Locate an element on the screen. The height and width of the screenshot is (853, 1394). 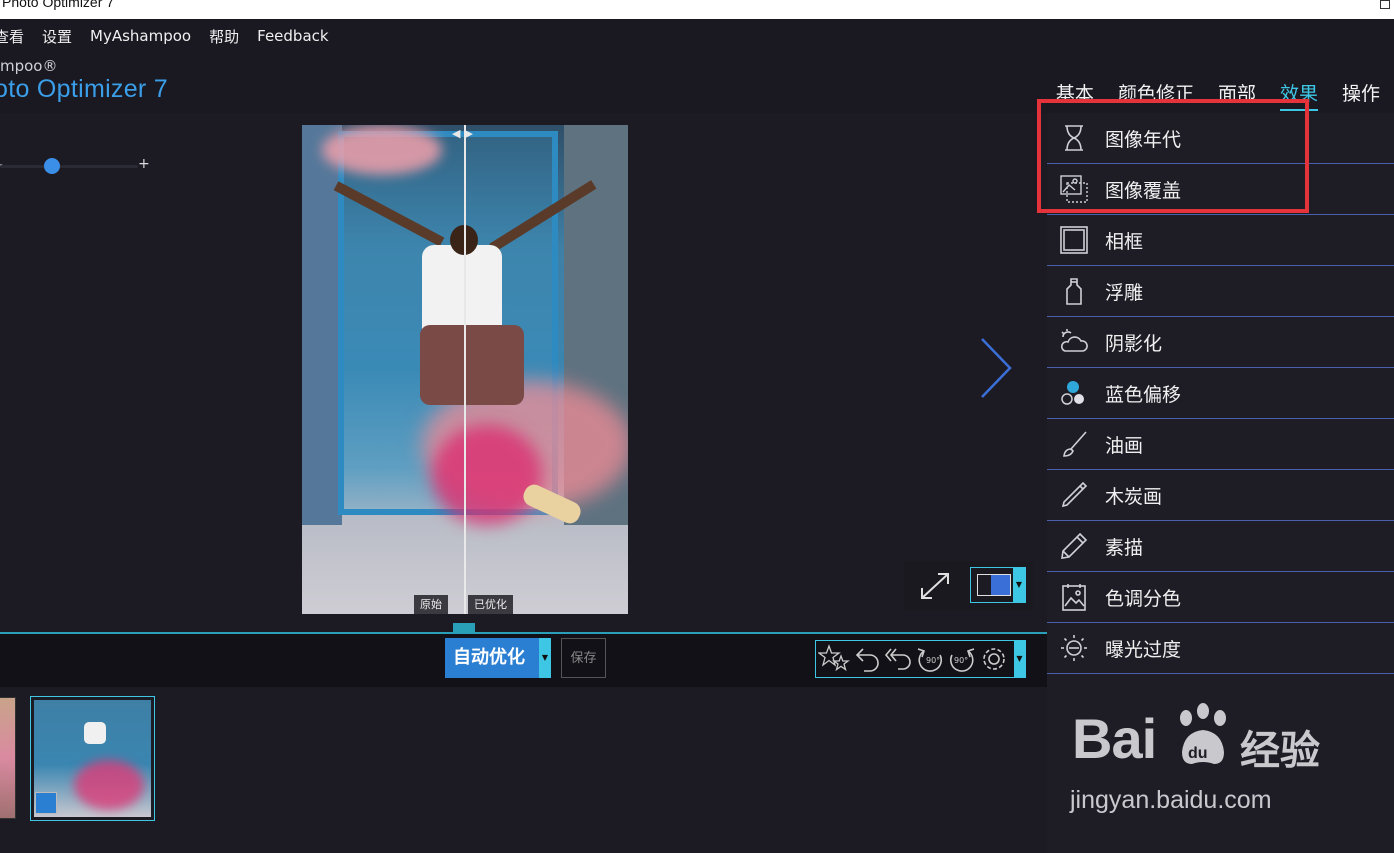
menu-help: 帮助 is located at coordinates (224, 36).